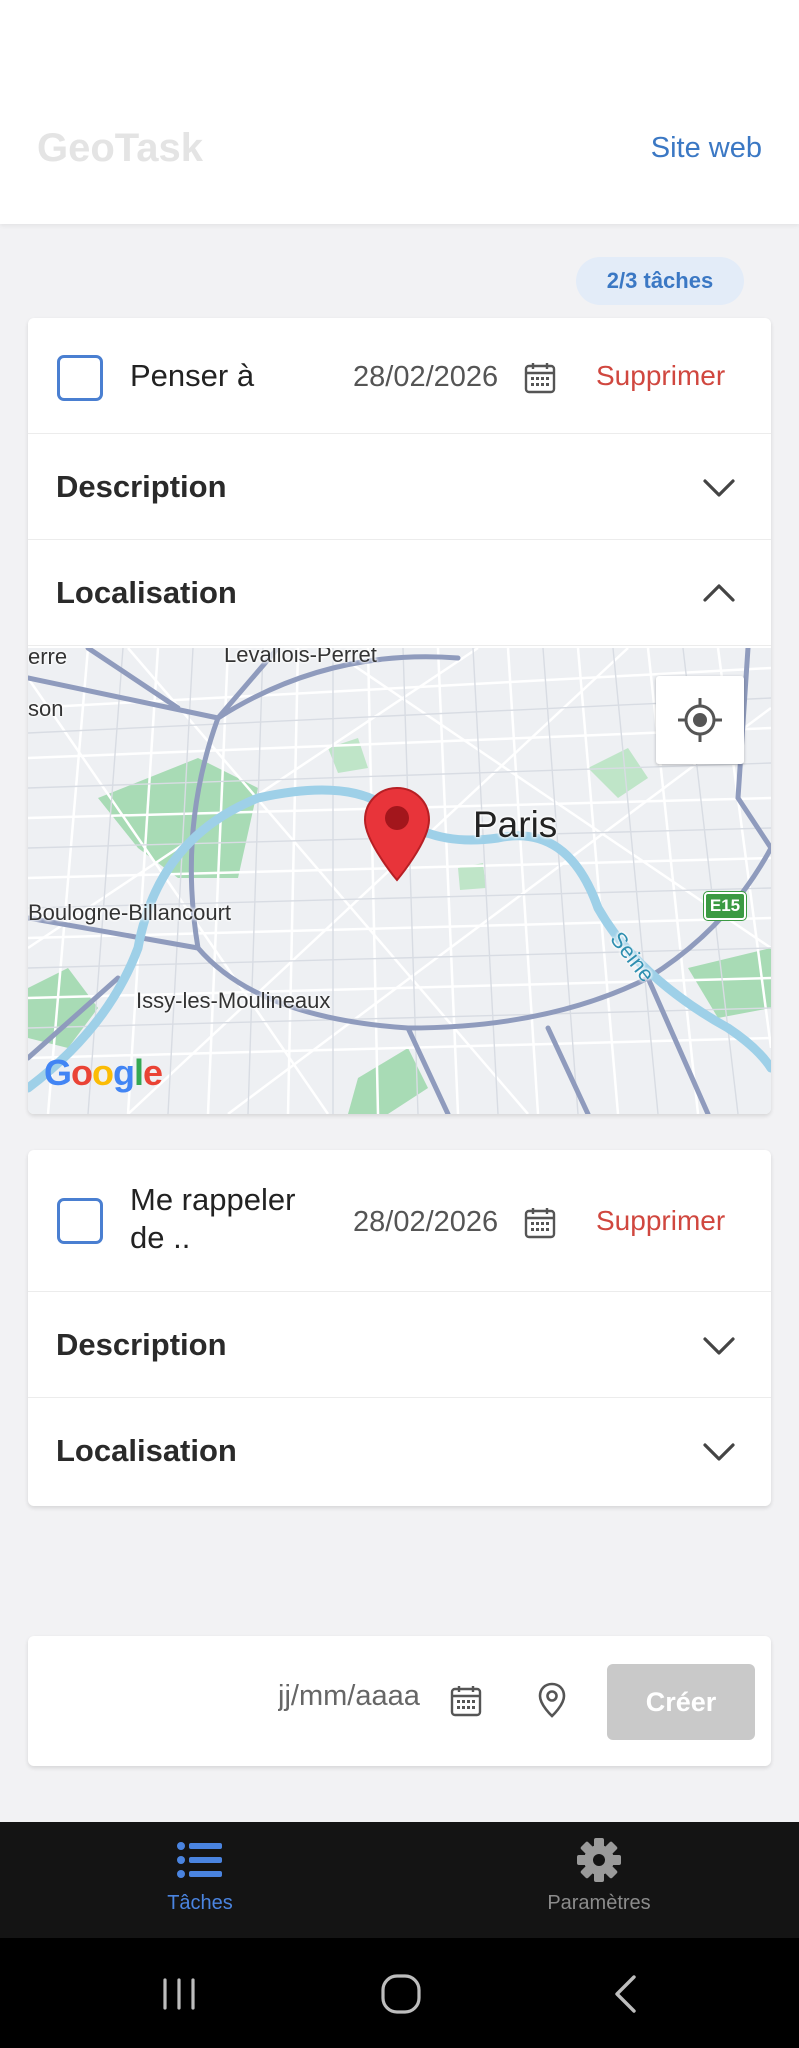 The width and height of the screenshot is (799, 2048). I want to click on my-location-button, so click(700, 720).